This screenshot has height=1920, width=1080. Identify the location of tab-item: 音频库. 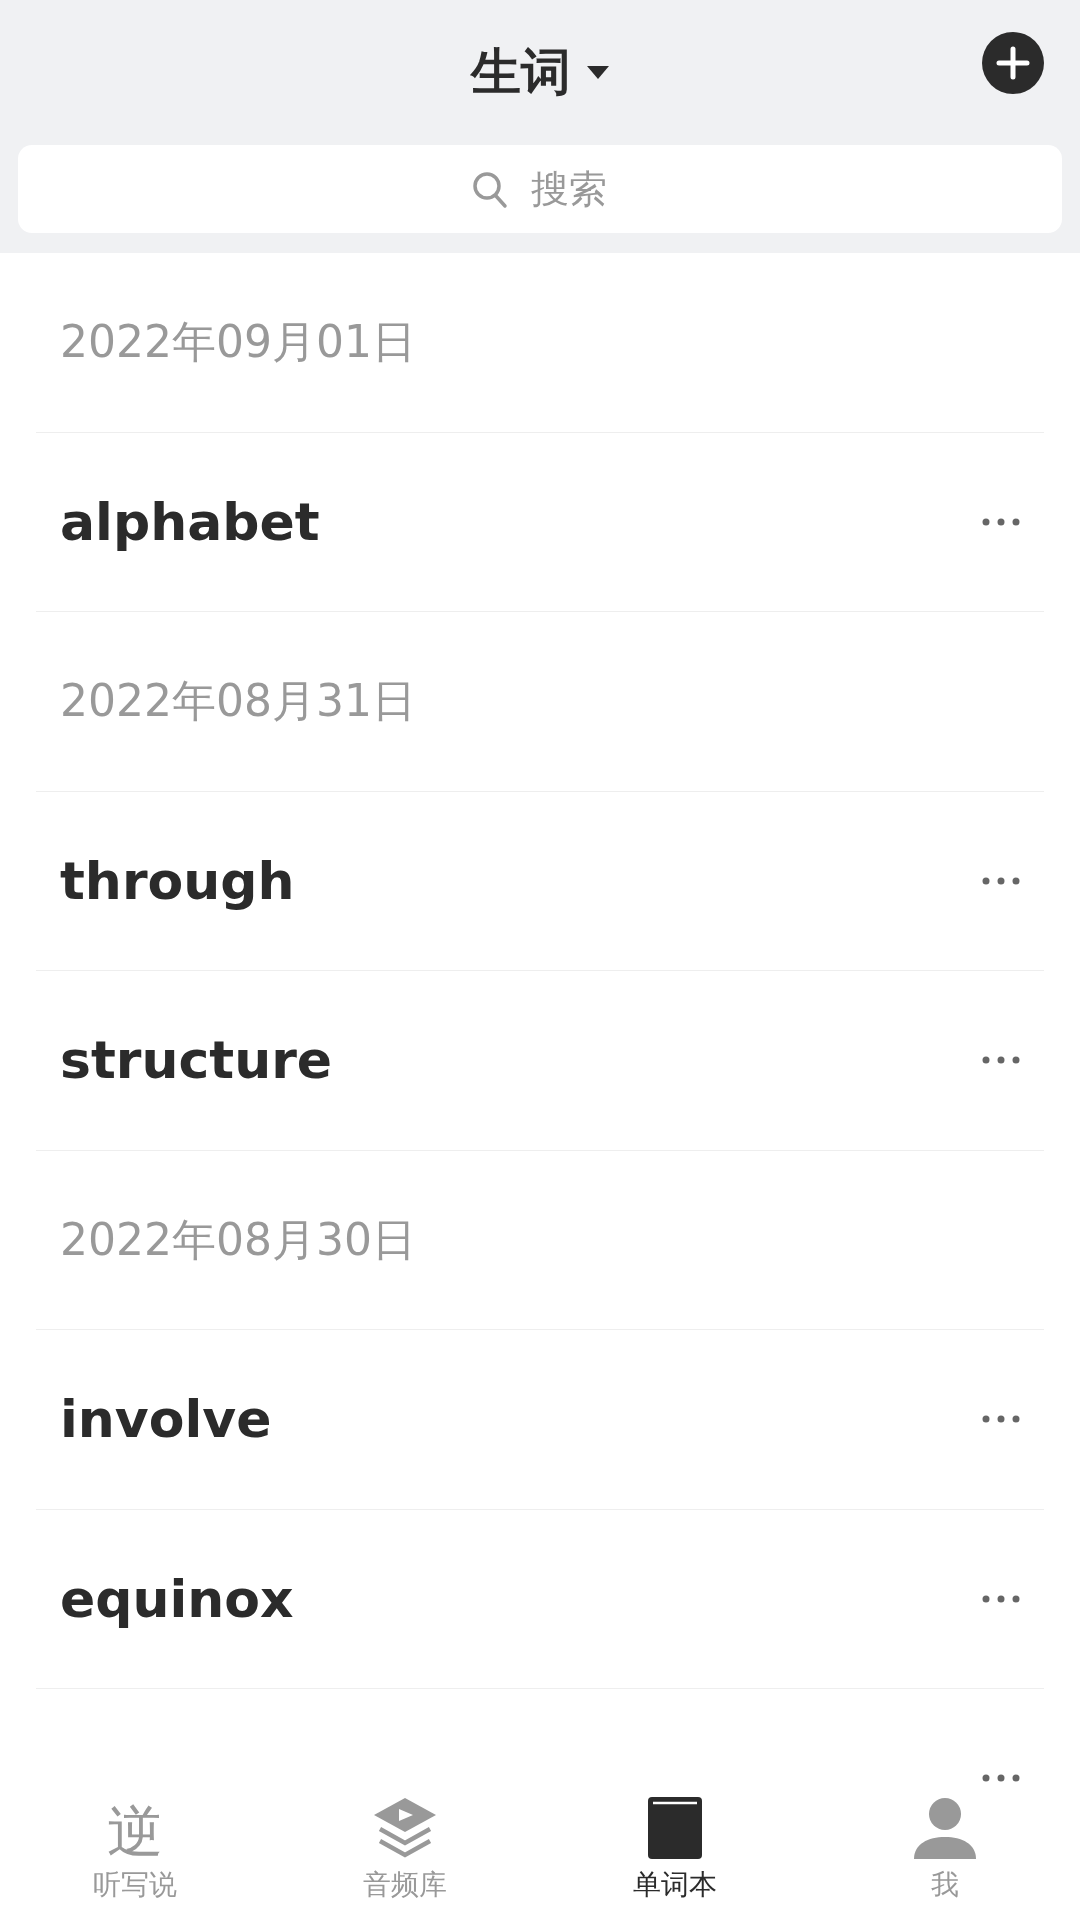
(405, 1848).